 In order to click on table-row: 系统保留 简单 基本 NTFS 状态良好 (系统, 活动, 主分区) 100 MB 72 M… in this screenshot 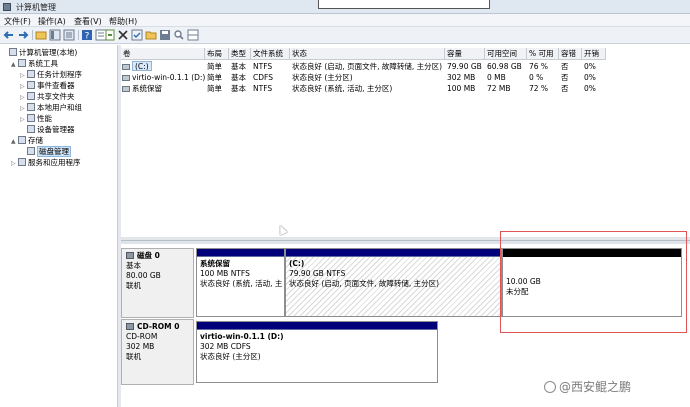, I will do `click(363, 89)`.